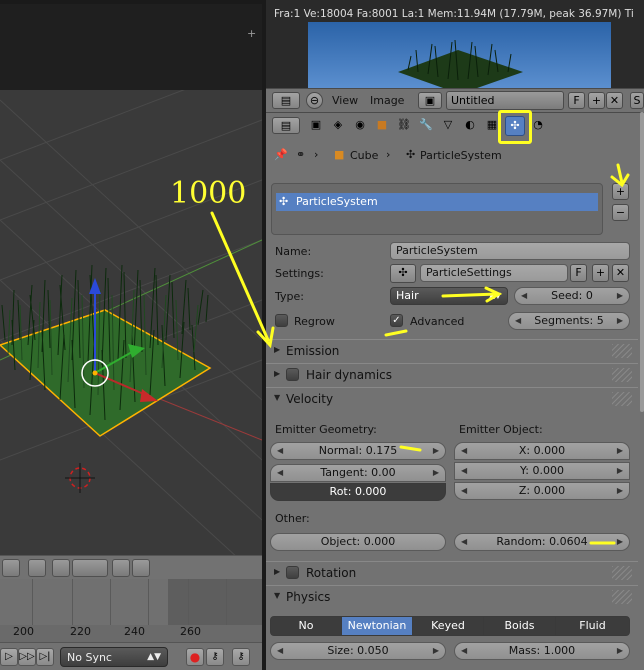 The image size is (644, 670). Describe the element at coordinates (569, 321) in the screenshot. I see `segments-field: ◀ Segments: 5 ▶` at that location.